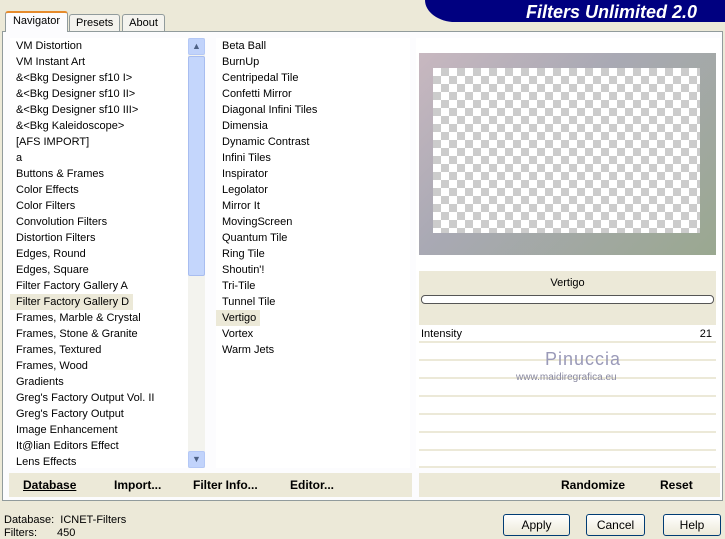 The height and width of the screenshot is (539, 725). I want to click on tab-presets: Presets, so click(94, 23).